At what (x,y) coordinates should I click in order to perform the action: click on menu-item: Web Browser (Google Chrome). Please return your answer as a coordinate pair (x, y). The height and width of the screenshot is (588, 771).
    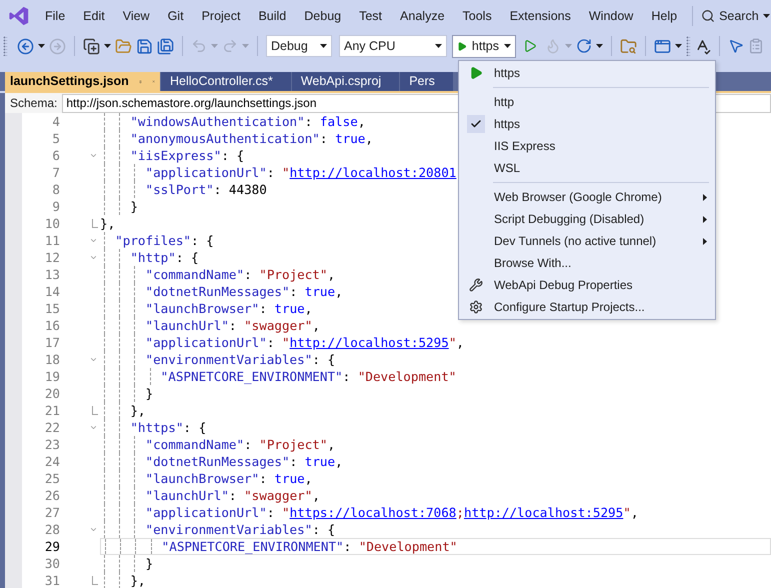
    Looking at the image, I should click on (587, 197).